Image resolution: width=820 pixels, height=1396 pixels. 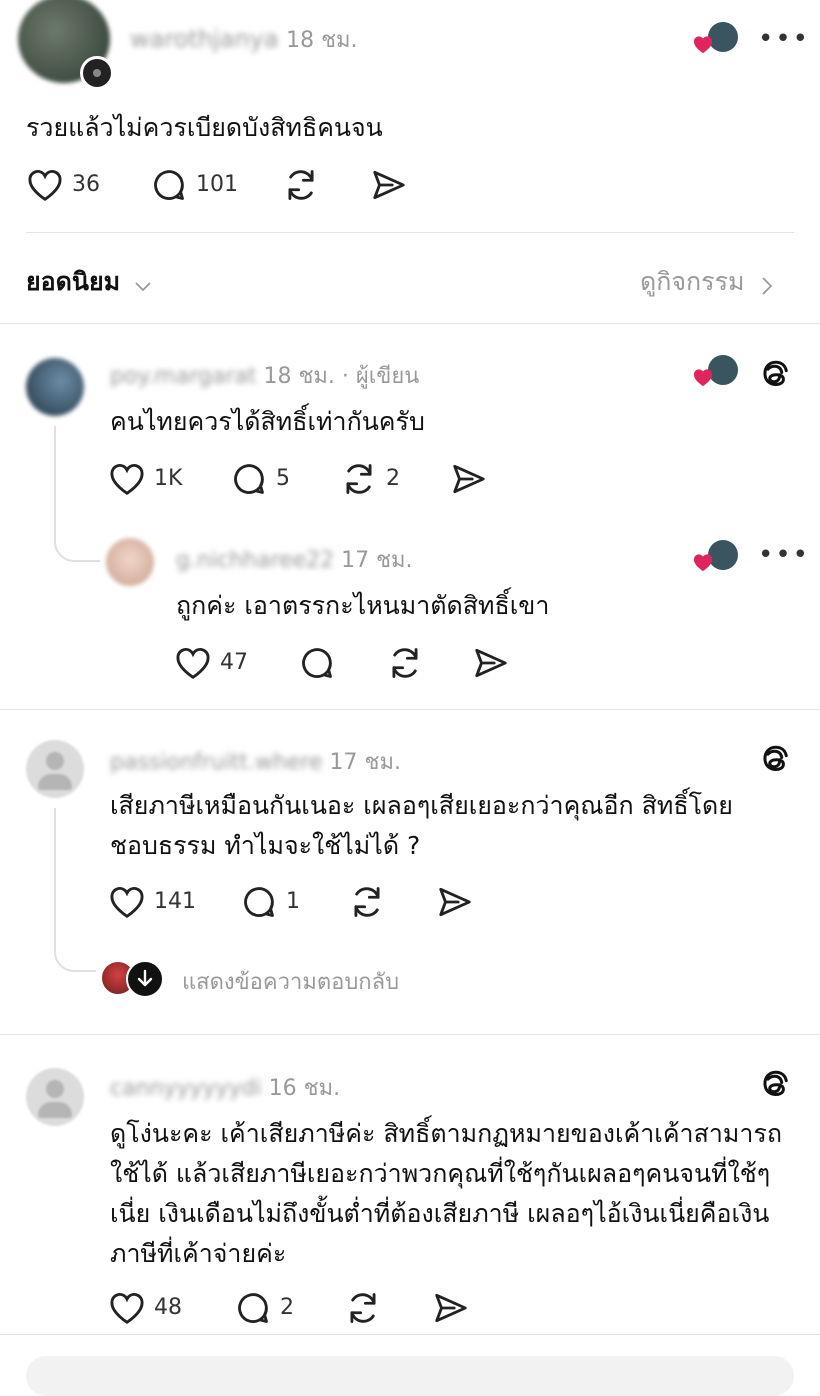 What do you see at coordinates (216, 762) in the screenshot?
I see `username: passionfruitt.where` at bounding box center [216, 762].